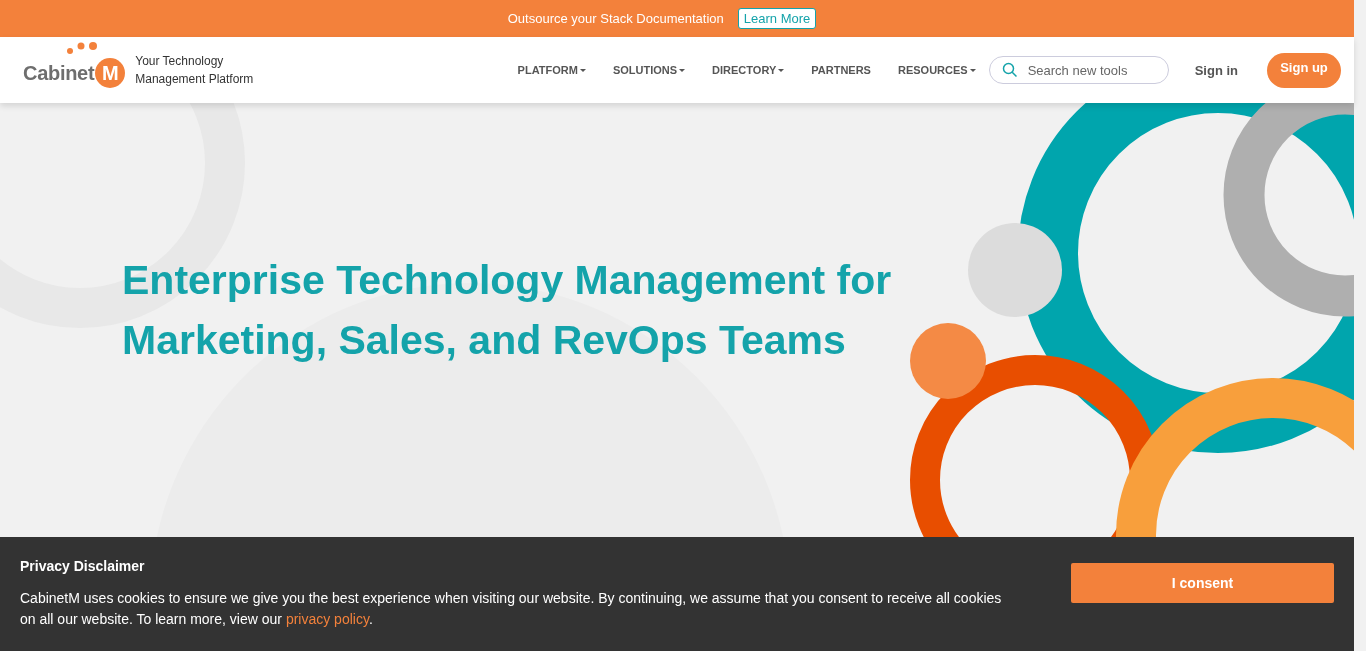  What do you see at coordinates (1009, 70) in the screenshot?
I see `search-icon` at bounding box center [1009, 70].